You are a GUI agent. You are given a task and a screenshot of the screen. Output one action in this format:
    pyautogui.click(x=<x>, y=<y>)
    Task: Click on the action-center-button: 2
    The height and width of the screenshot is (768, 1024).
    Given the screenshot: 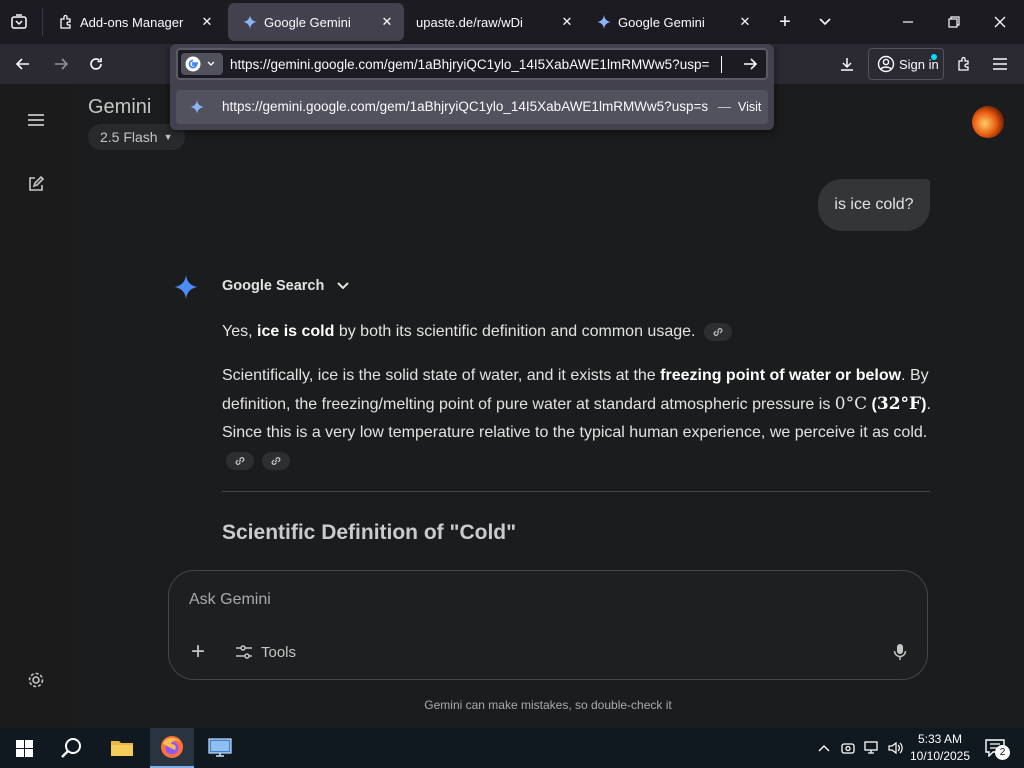 What is the action you would take?
    pyautogui.click(x=995, y=748)
    